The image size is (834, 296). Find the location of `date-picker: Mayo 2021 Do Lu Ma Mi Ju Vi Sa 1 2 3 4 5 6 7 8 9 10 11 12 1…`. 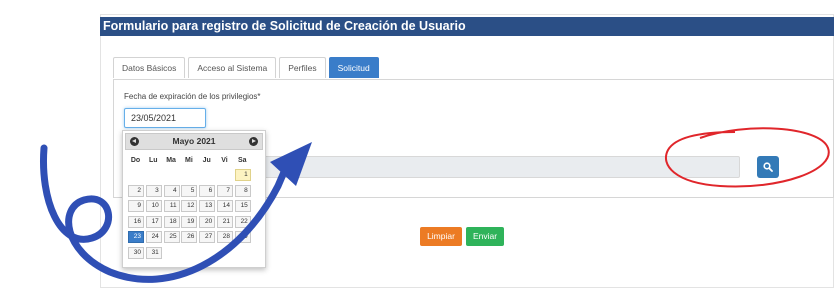

date-picker: Mayo 2021 Do Lu Ma Mi Ju Vi Sa 1 2 3 4 5 6 7 8 9 10 11 12 1… is located at coordinates (194, 199).